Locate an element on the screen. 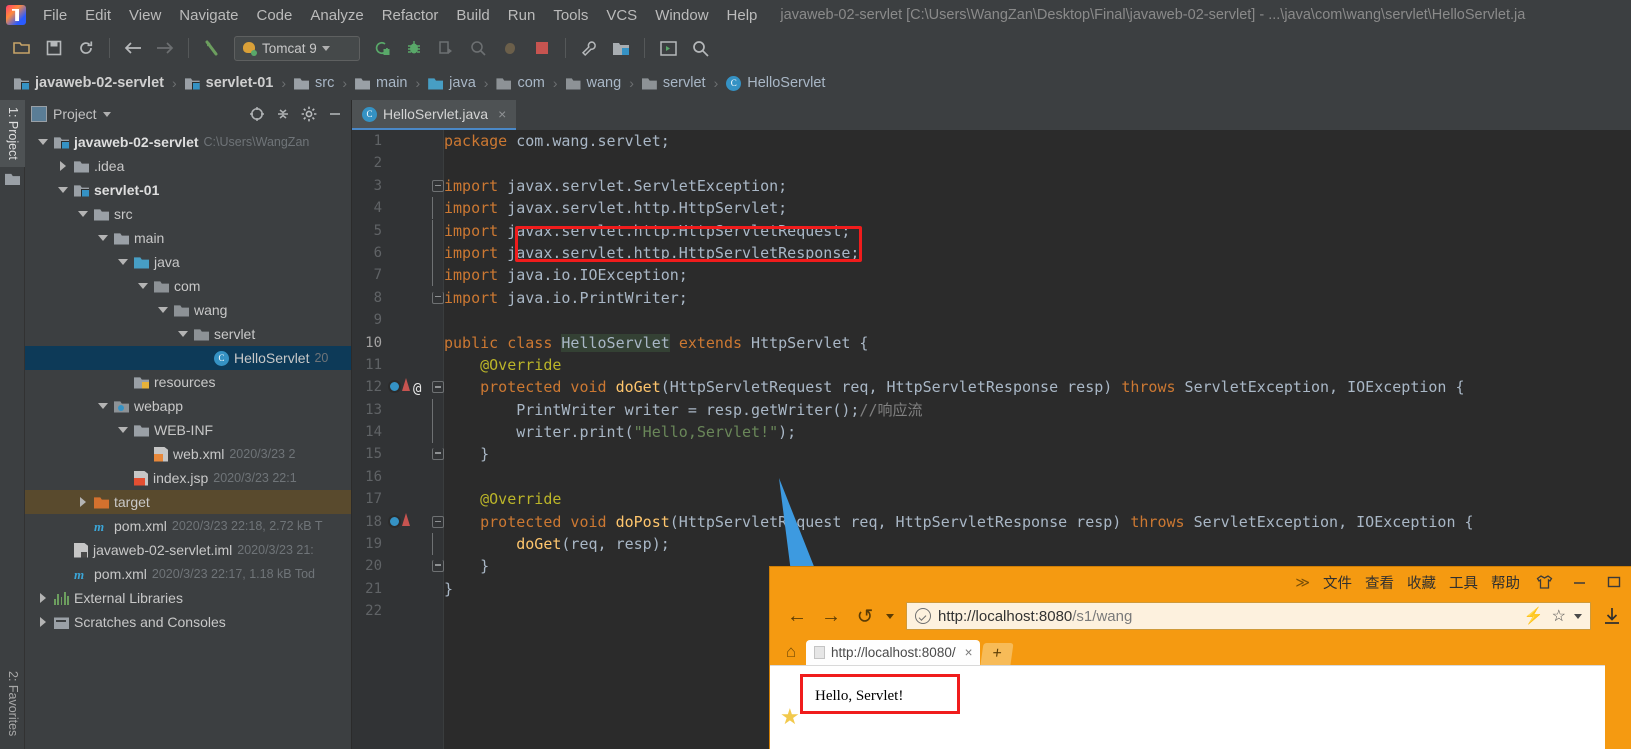 Image resolution: width=1631 pixels, height=749 pixels. browser-address-bar: http://localhost:8080/s1/wang ⚡ ☆ is located at coordinates (1248, 616).